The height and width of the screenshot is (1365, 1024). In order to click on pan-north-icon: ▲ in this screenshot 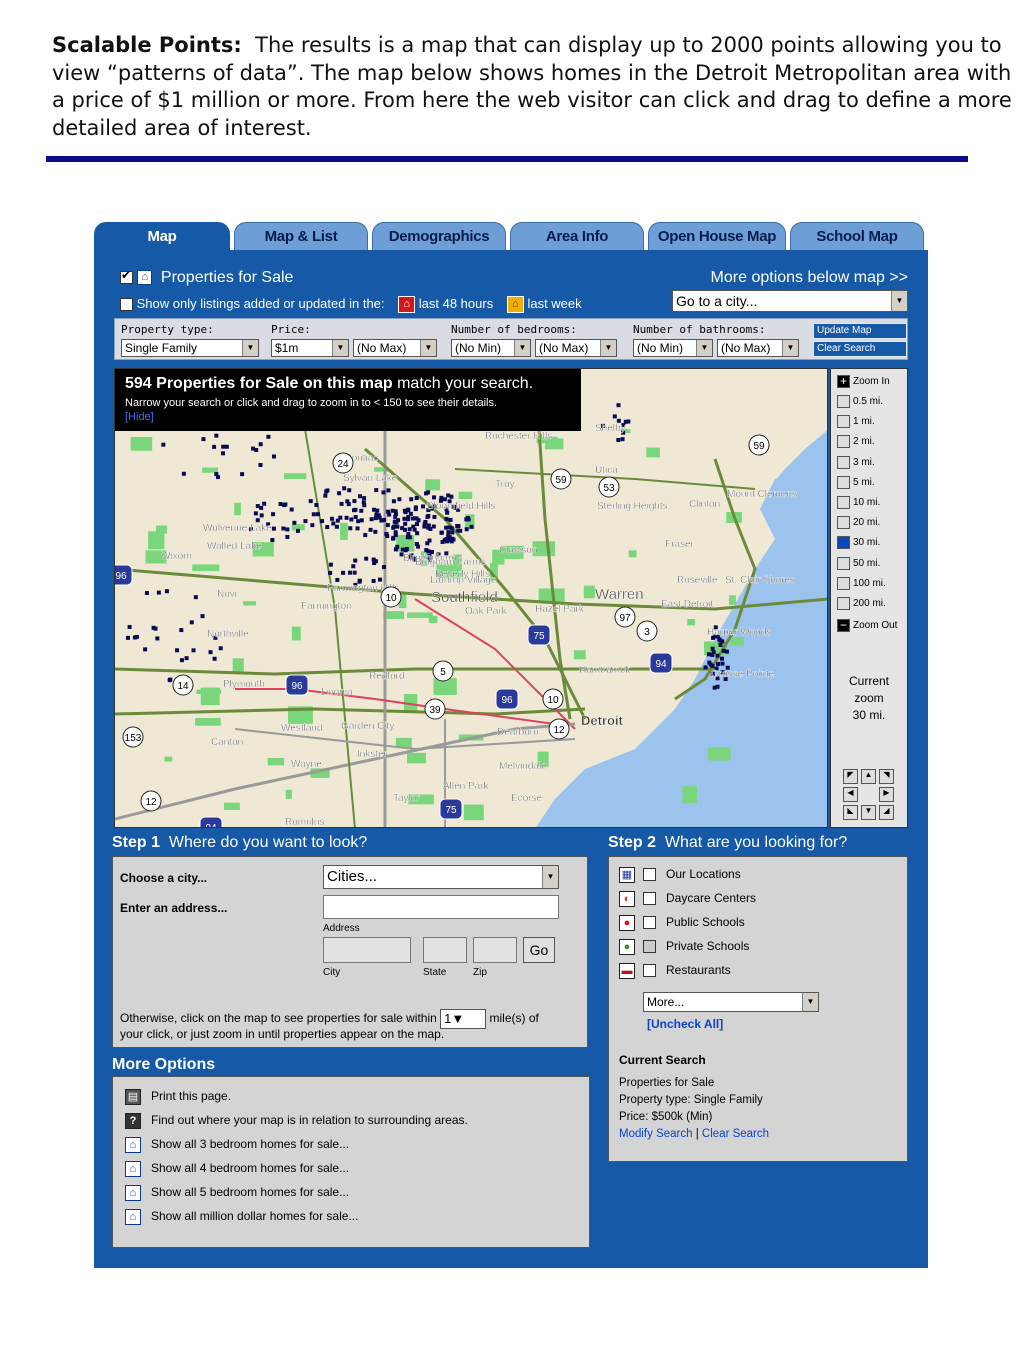, I will do `click(868, 776)`.